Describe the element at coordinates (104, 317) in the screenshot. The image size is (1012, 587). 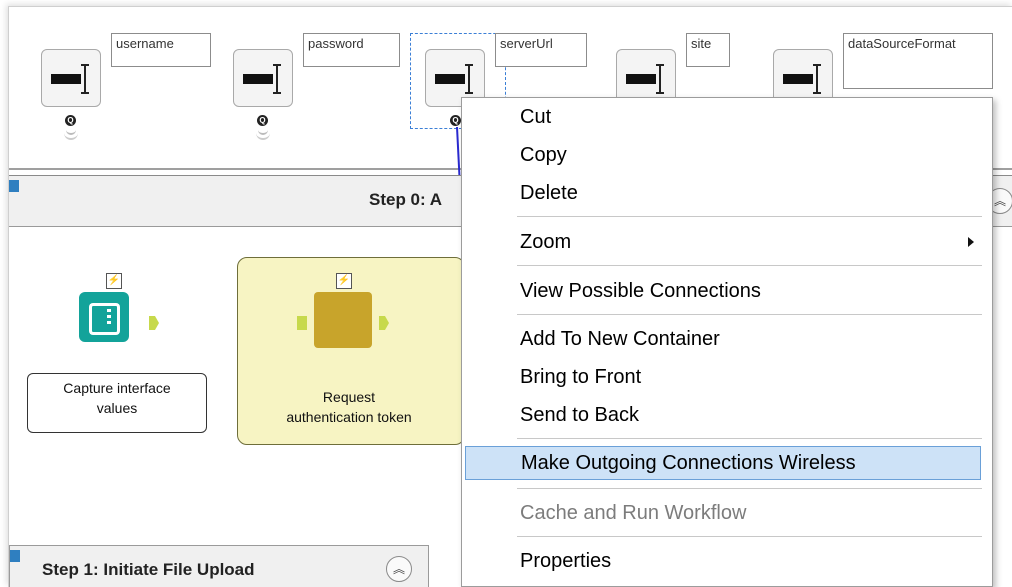
I see `interface-tool-icon` at that location.